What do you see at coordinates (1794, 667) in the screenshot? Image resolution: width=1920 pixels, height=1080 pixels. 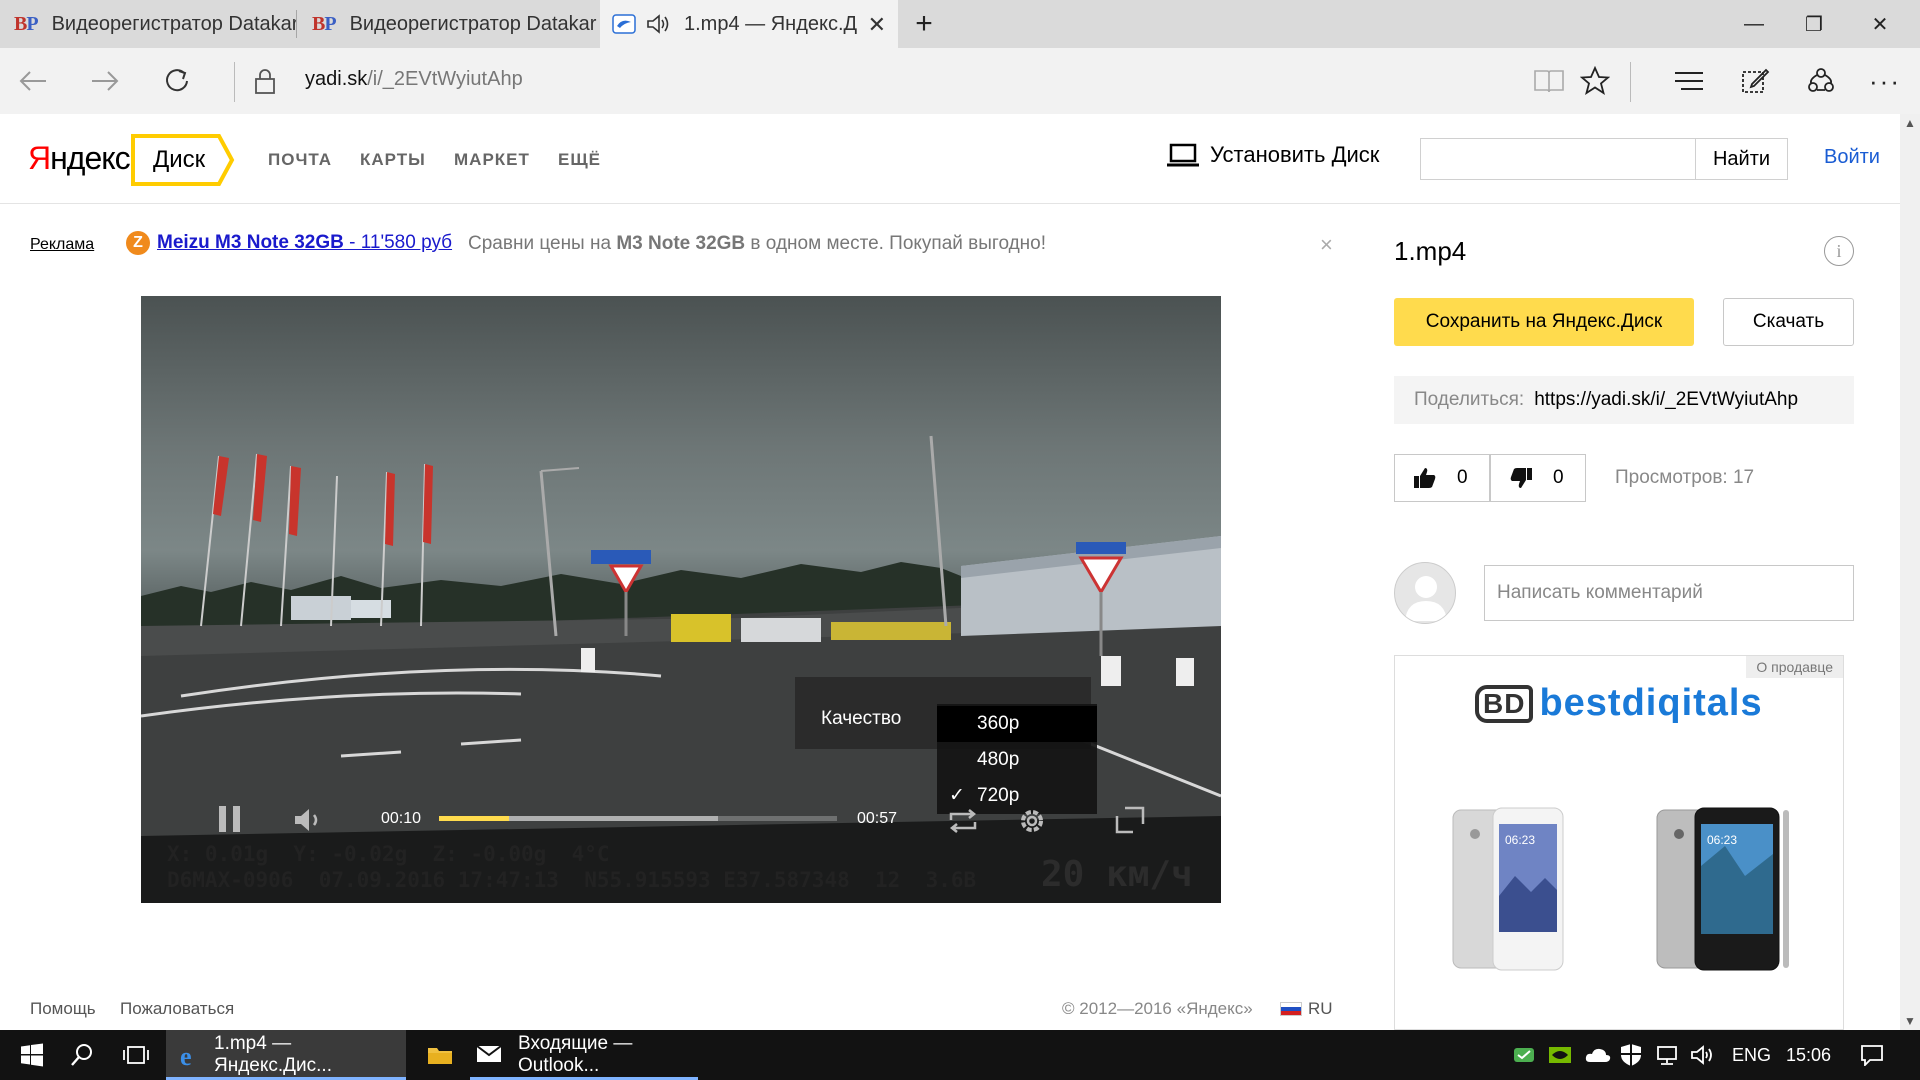 I see `about-seller-label: О продавце` at bounding box center [1794, 667].